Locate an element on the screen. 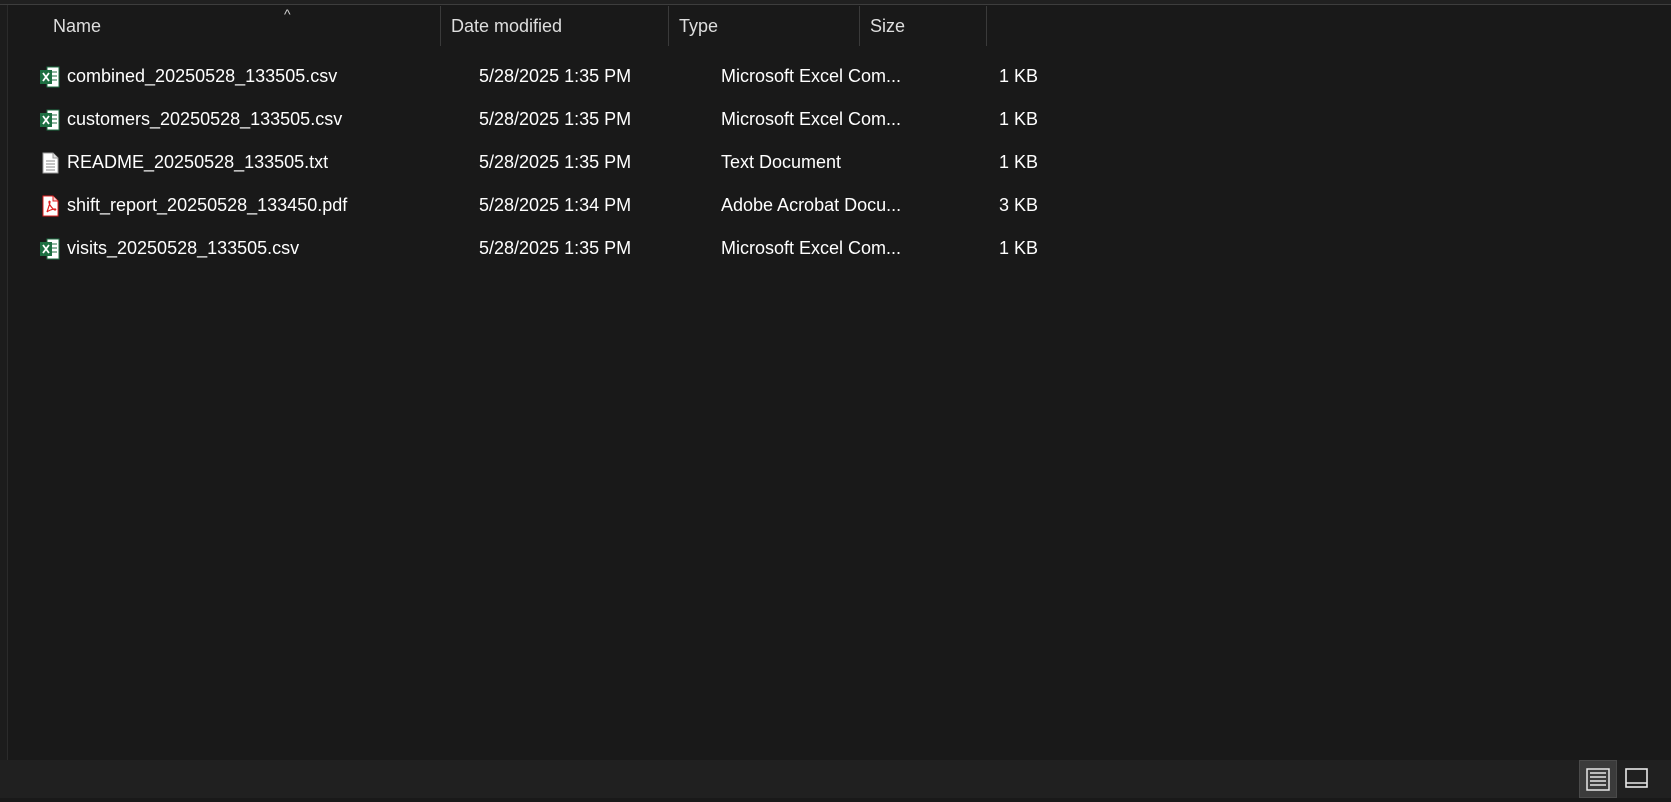  file-name: README_20250528_133505.txt is located at coordinates (198, 162).